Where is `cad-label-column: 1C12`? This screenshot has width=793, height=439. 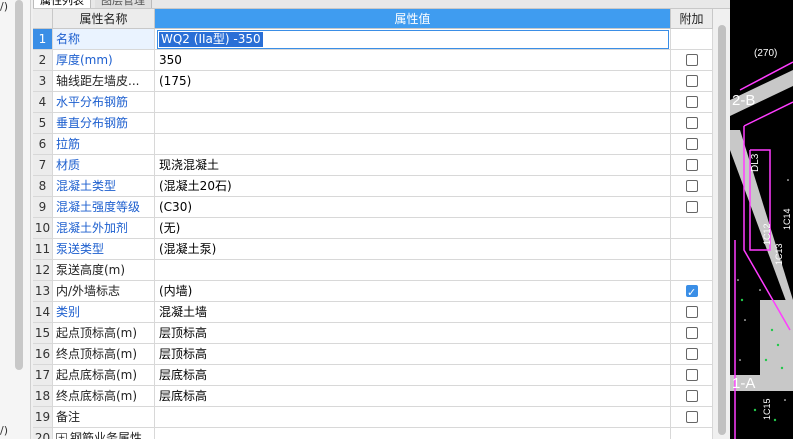 cad-label-column: 1C12 is located at coordinates (767, 234).